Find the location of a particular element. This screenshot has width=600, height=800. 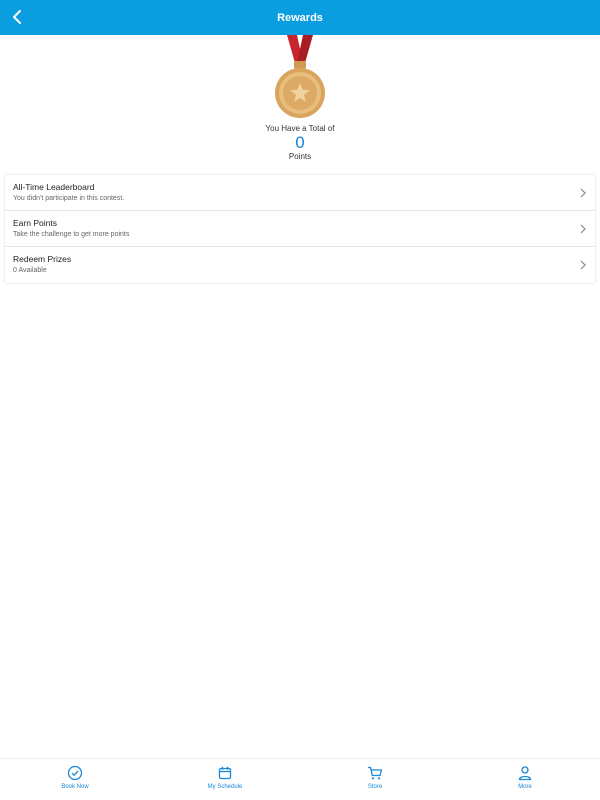

bottom-tab-bar: Book Now My Schedule Store More is located at coordinates (300, 779).